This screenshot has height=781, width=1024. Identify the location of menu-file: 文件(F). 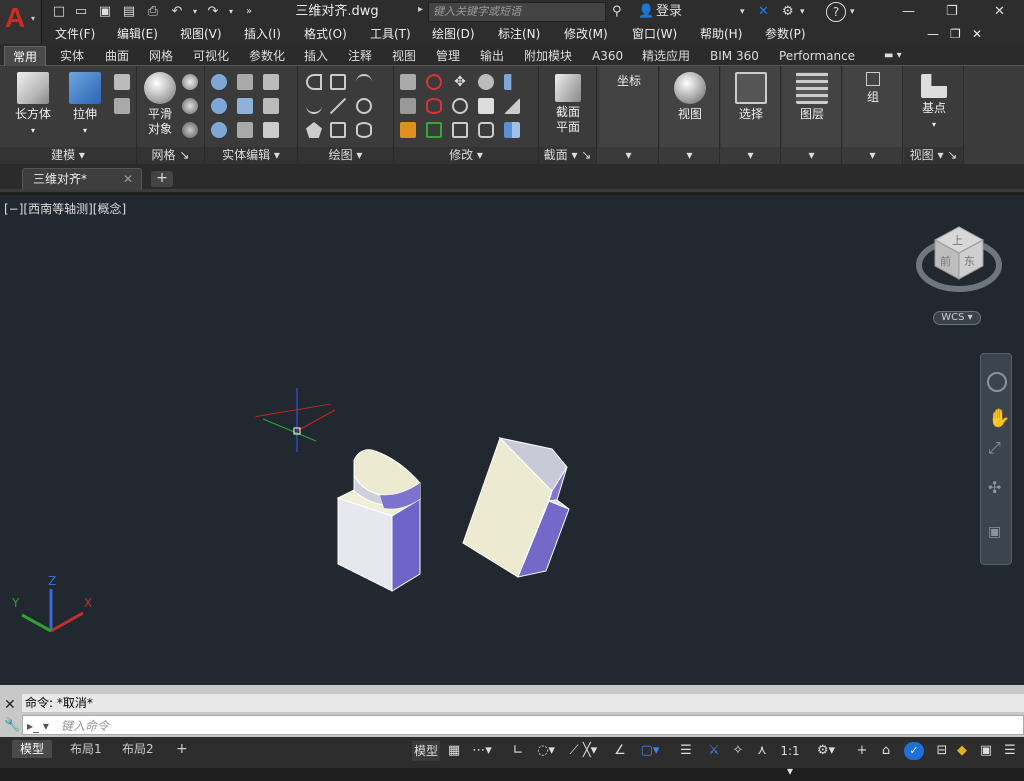
(75, 34).